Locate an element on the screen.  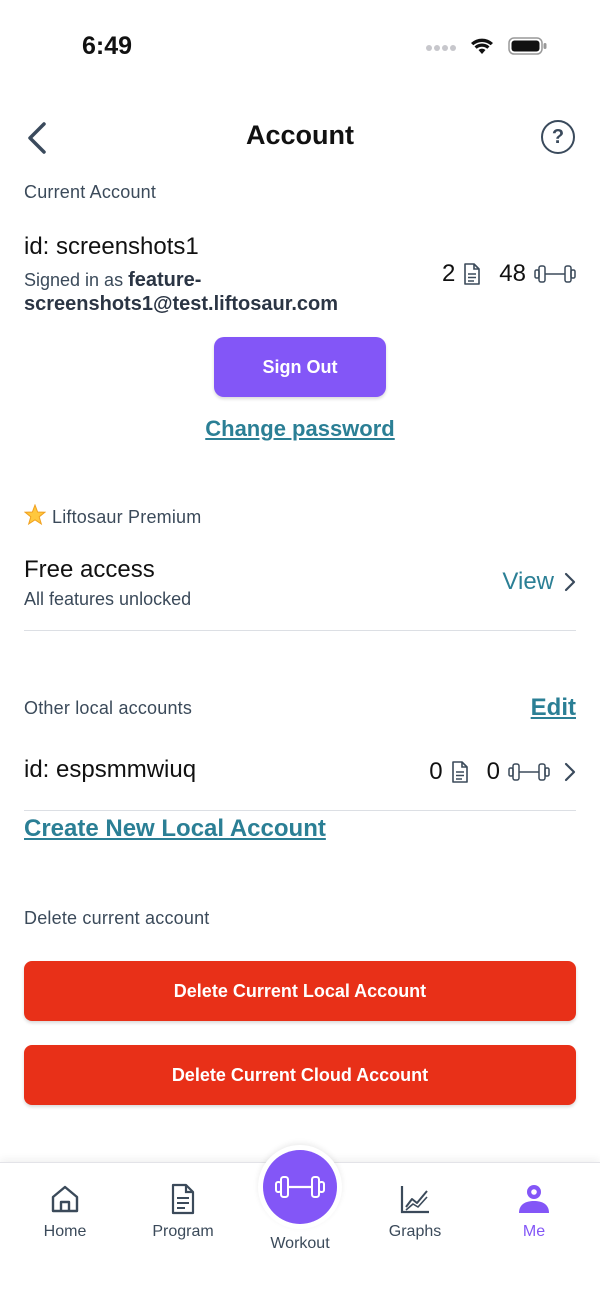
other-account-id: id: espsmmwiuq is located at coordinates (110, 770).